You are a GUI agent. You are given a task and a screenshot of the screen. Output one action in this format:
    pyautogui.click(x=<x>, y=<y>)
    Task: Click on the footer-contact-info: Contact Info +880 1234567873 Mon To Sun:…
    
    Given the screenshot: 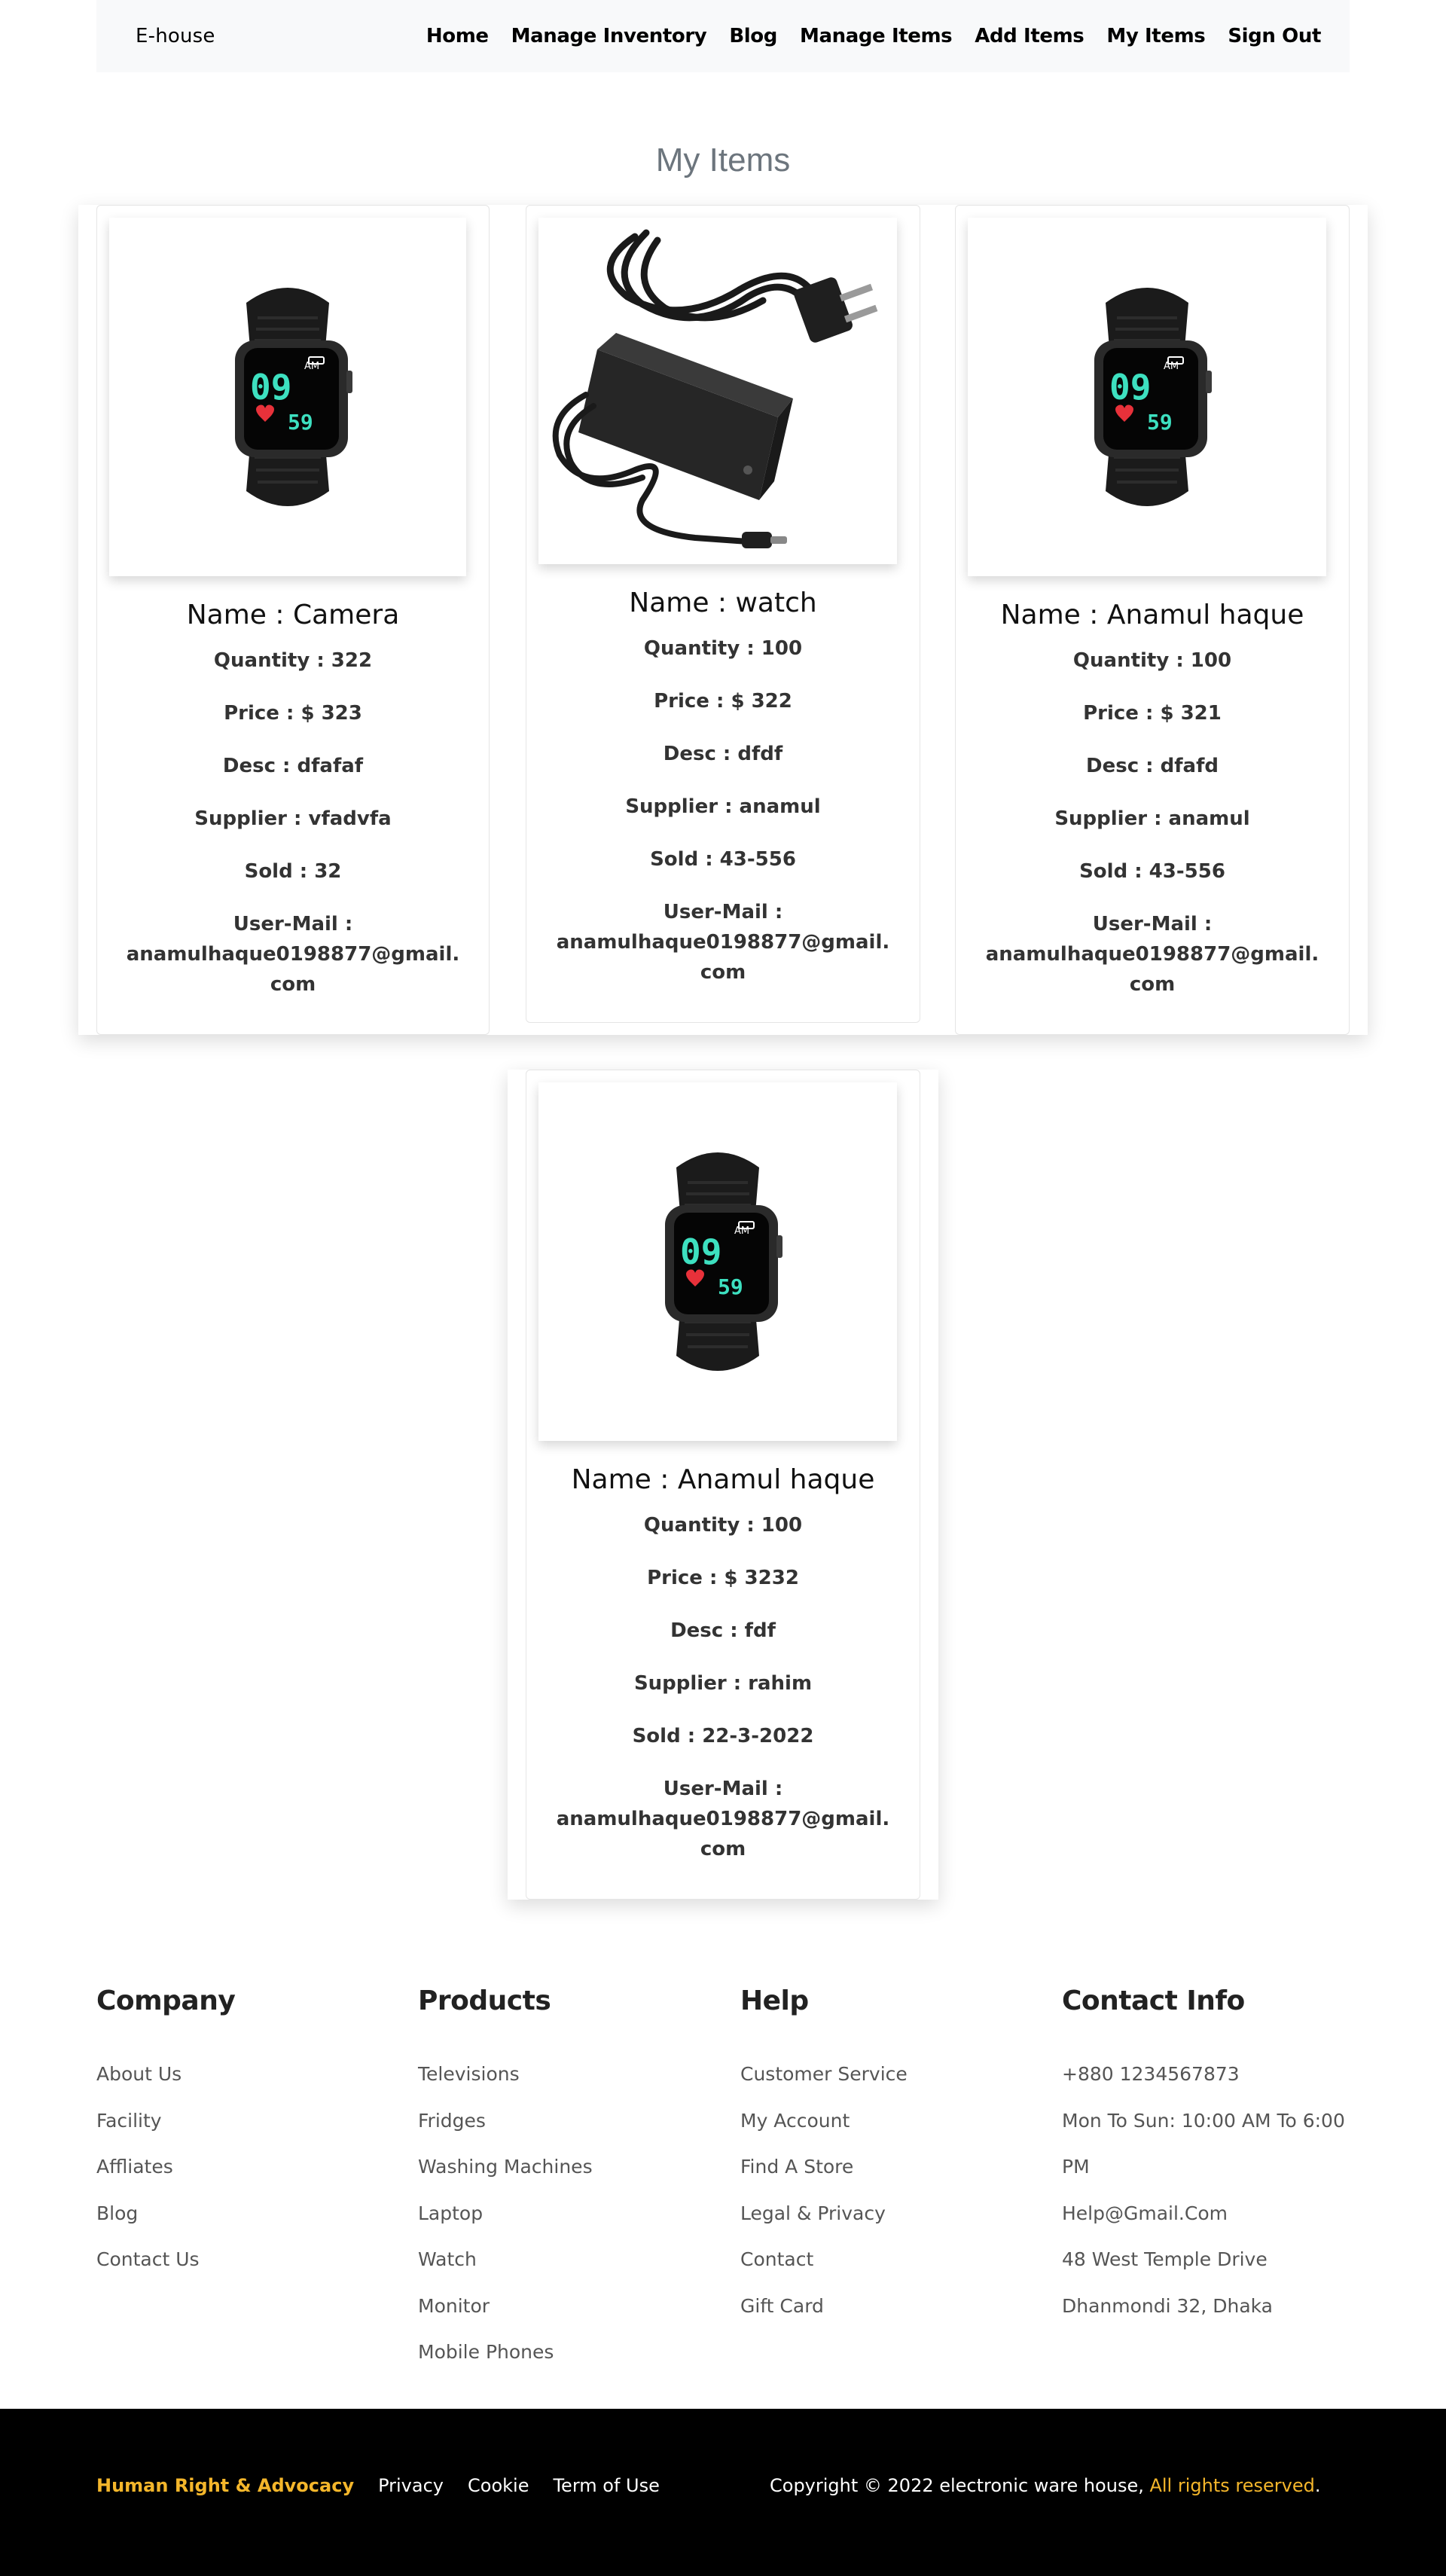 What is the action you would take?
    pyautogui.click(x=1209, y=2157)
    